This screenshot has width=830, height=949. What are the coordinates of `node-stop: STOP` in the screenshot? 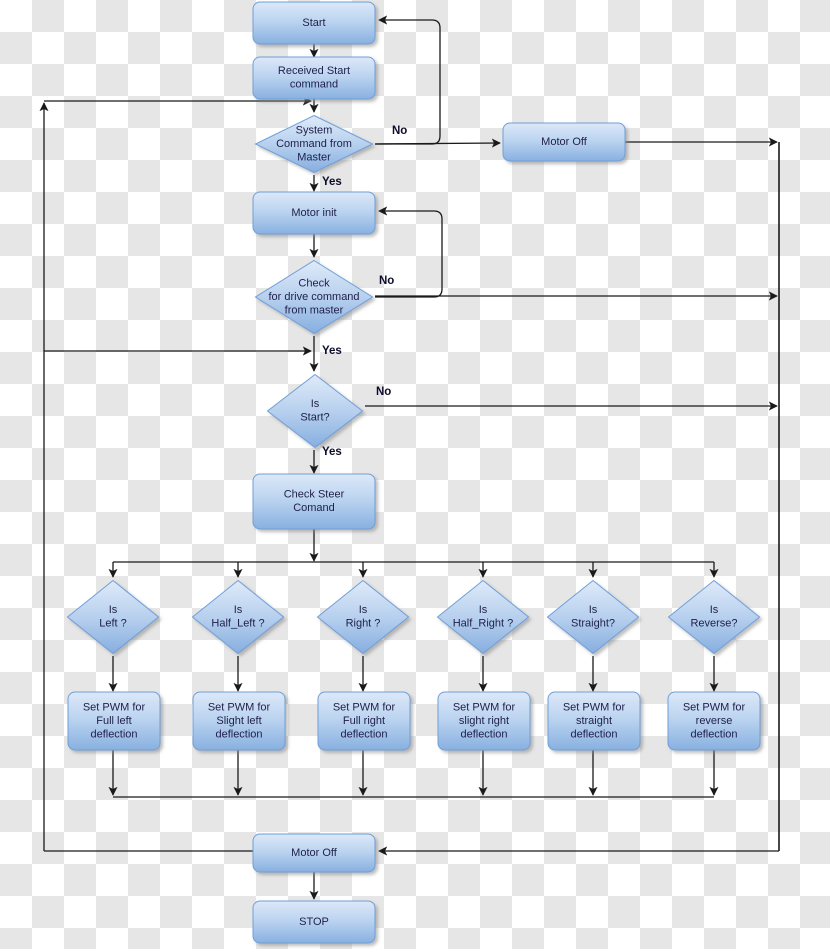 It's located at (314, 922).